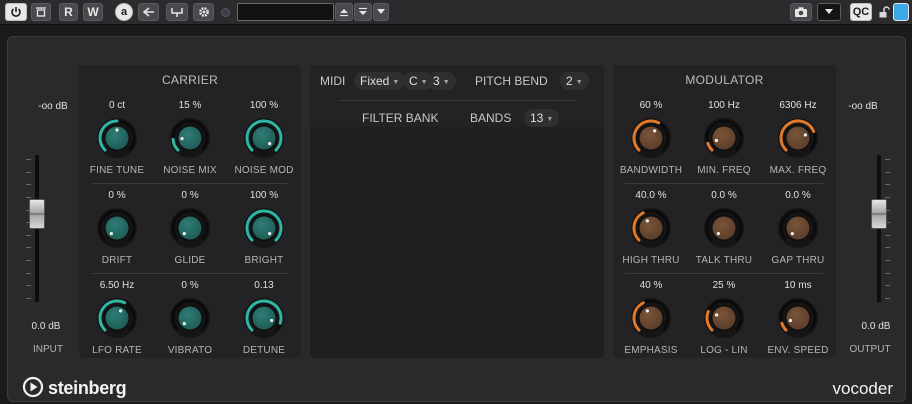 The image size is (912, 404). I want to click on vibrato-knob, so click(190, 318).